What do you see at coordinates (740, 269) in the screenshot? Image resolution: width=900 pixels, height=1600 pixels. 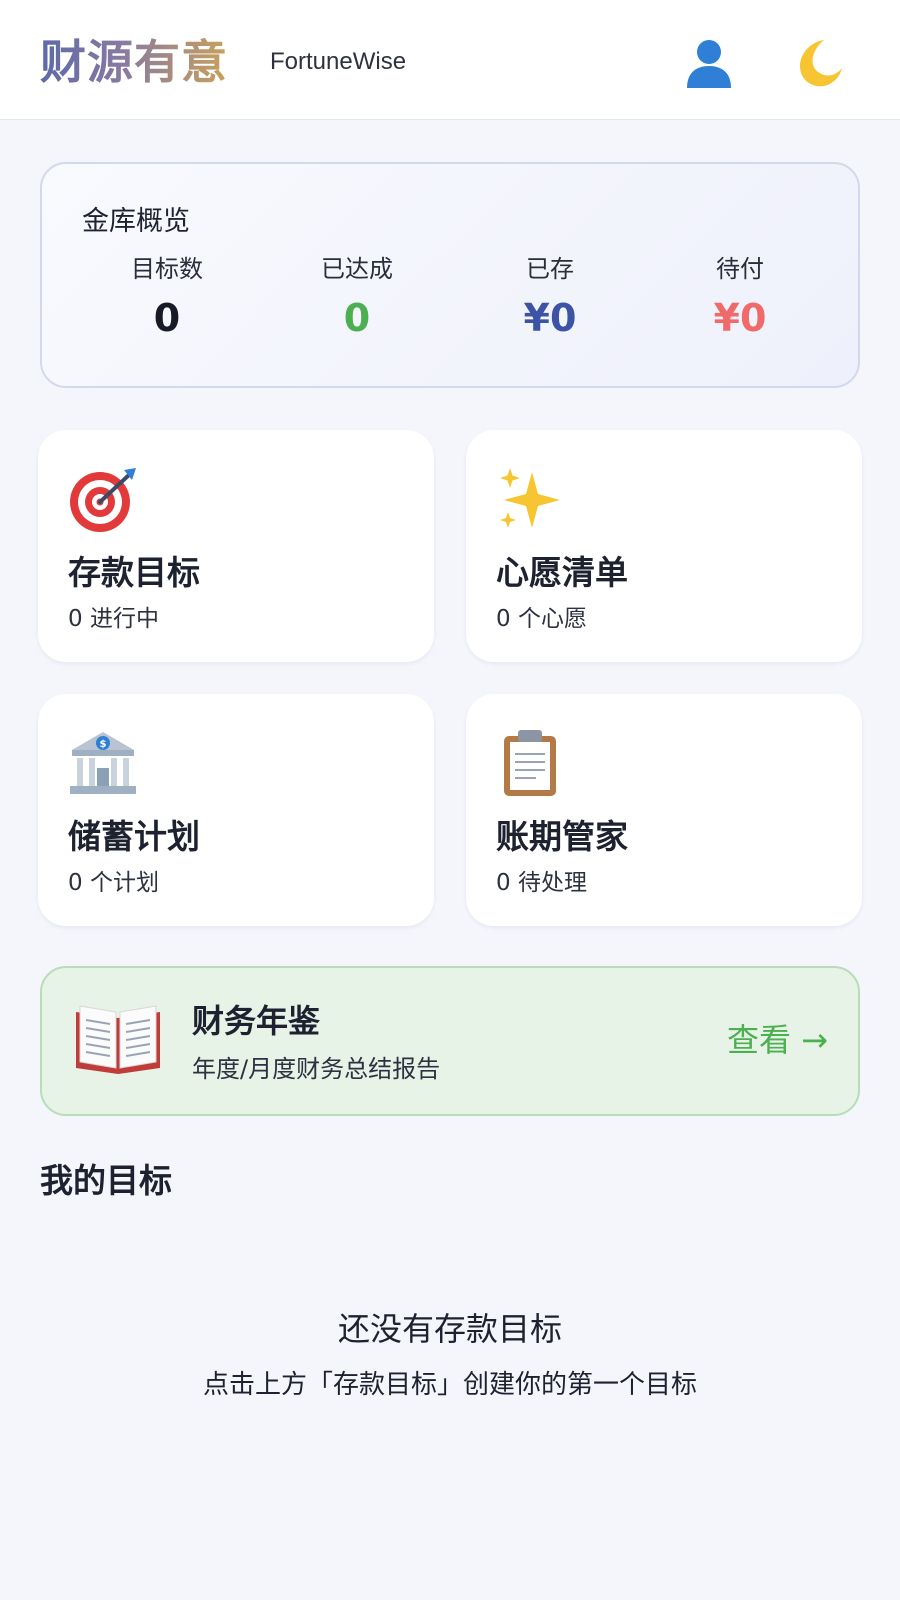 I see `stat-label: 待付` at bounding box center [740, 269].